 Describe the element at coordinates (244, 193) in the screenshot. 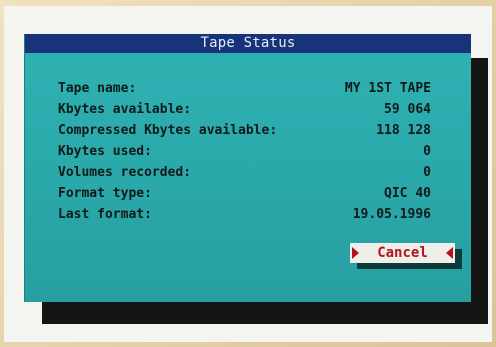

I see `field-row-format-type: Format type: QIC 40` at that location.